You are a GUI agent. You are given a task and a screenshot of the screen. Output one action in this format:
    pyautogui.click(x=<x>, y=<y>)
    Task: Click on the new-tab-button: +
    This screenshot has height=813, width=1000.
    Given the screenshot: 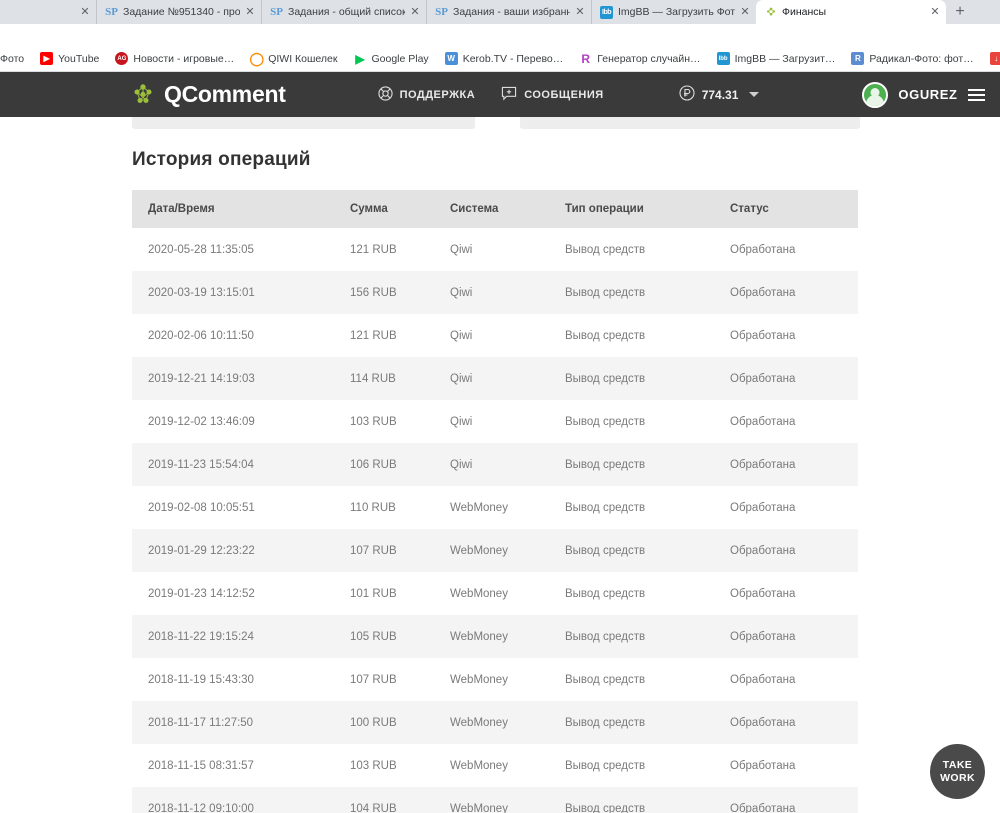 What is the action you would take?
    pyautogui.click(x=960, y=12)
    